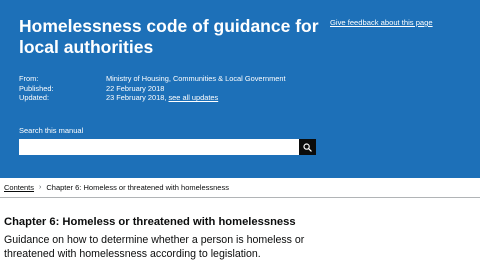 This screenshot has height=271, width=480. I want to click on metadata-row-published: Published: 22 February 2018, so click(169, 89).